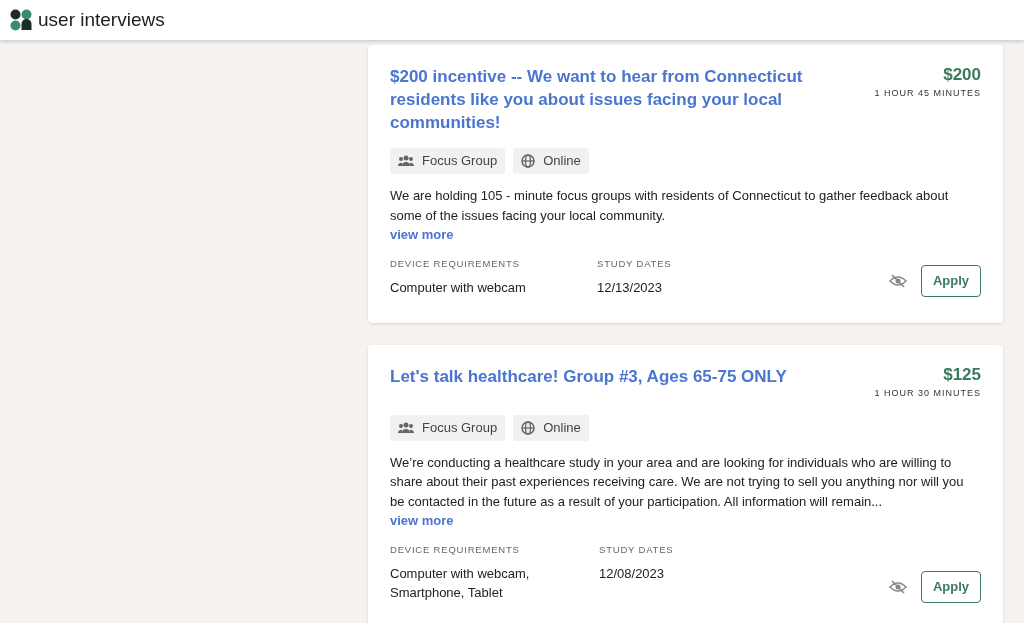 Image resolution: width=1024 pixels, height=623 pixels. What do you see at coordinates (21, 20) in the screenshot?
I see `logo-icon` at bounding box center [21, 20].